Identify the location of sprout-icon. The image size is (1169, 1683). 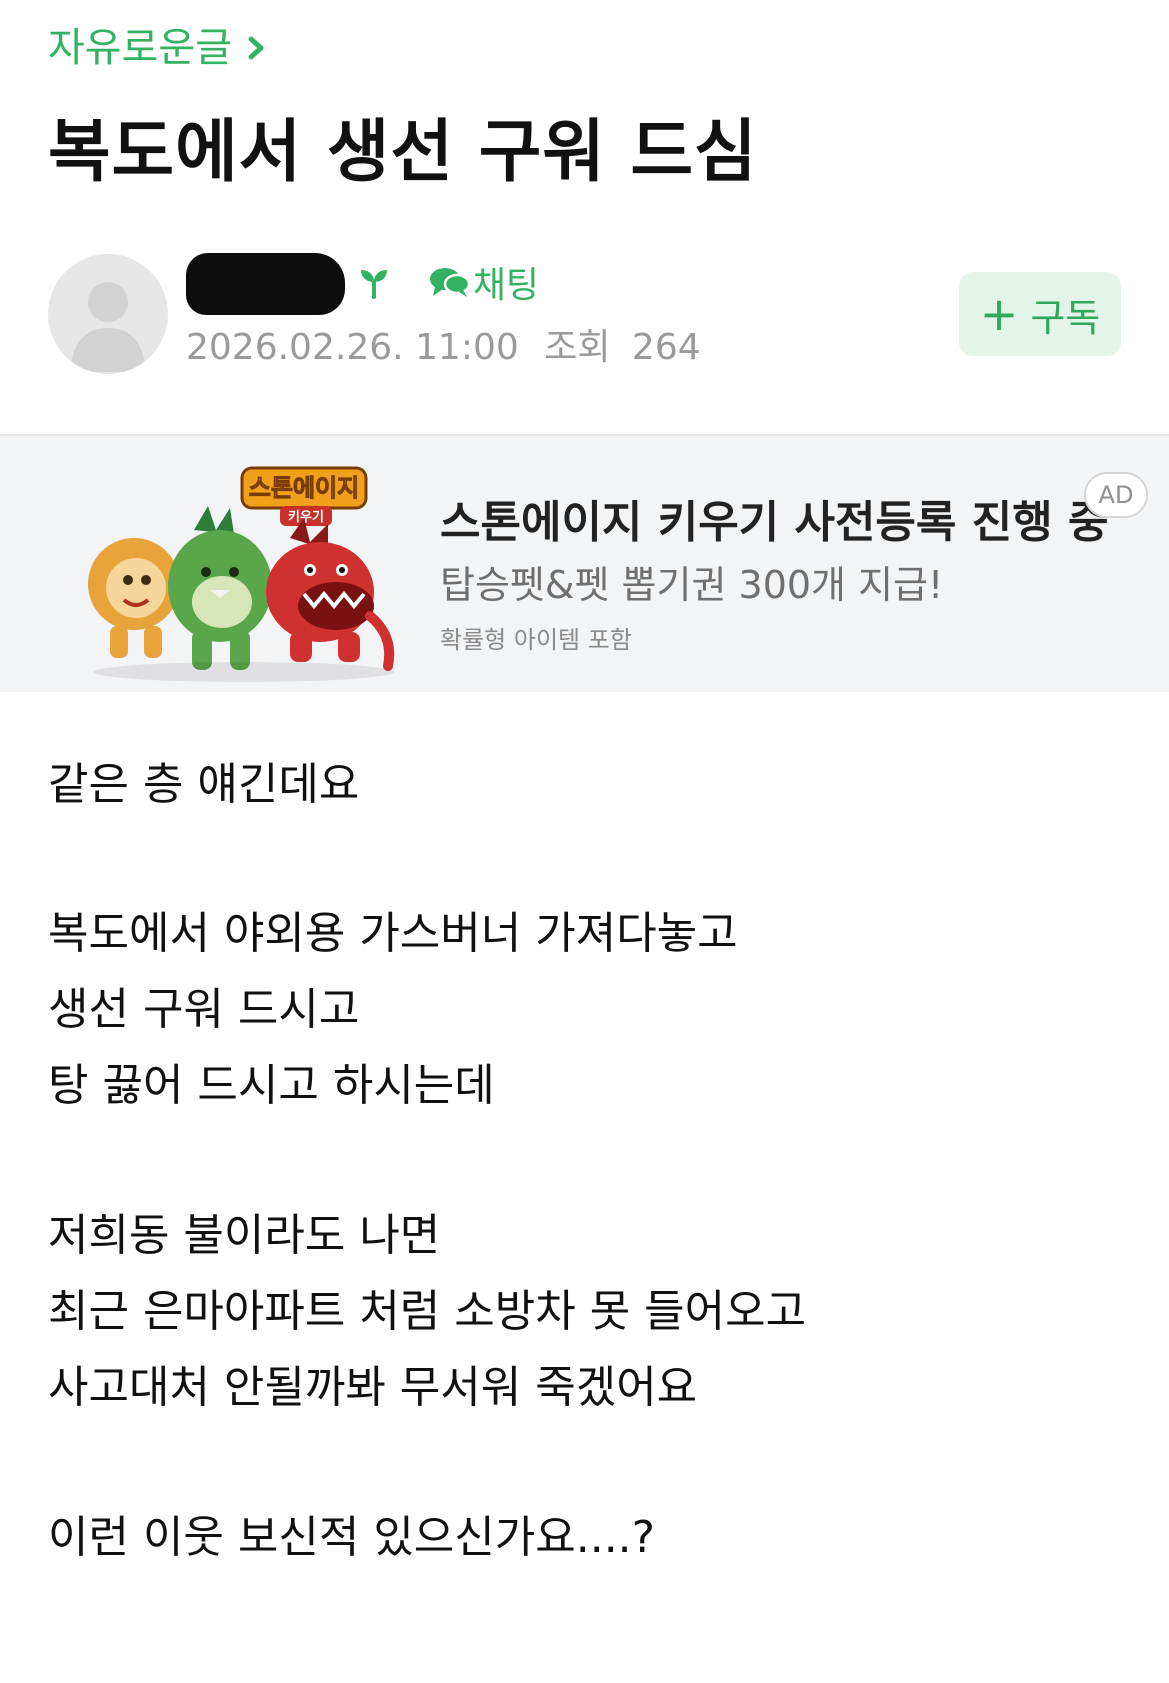
(373, 284).